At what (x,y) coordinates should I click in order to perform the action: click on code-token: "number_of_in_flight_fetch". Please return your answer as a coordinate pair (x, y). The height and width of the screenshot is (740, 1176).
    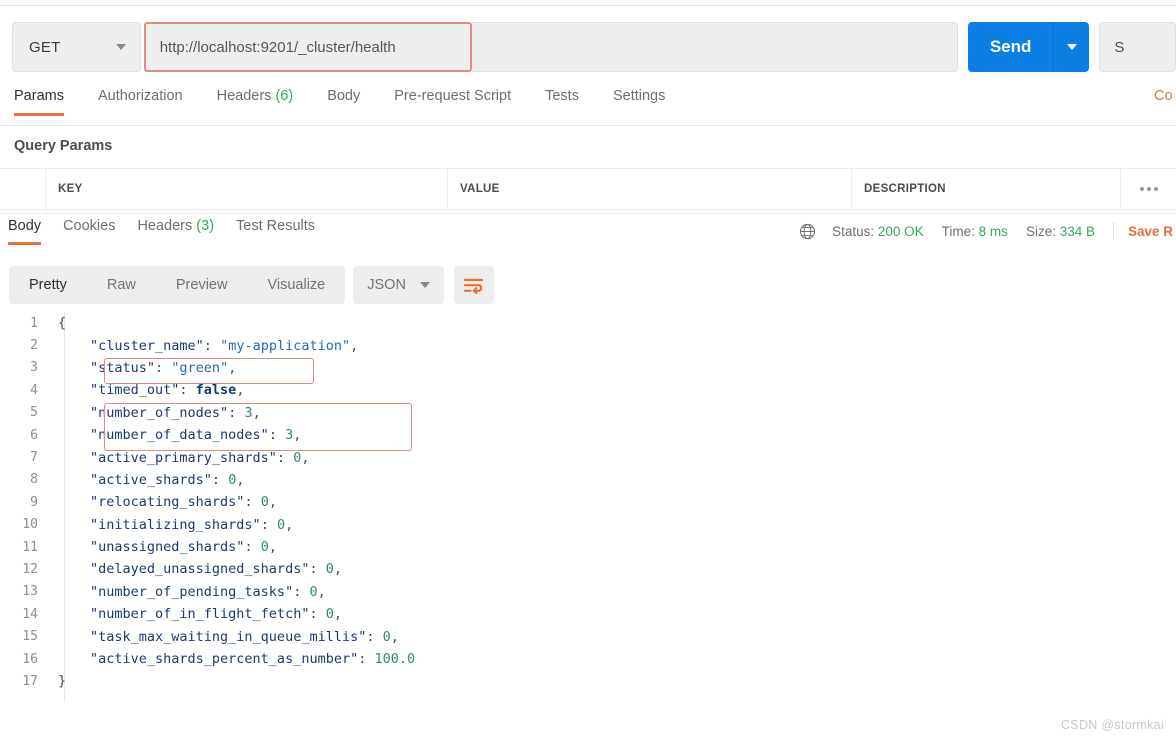
    Looking at the image, I should click on (200, 614).